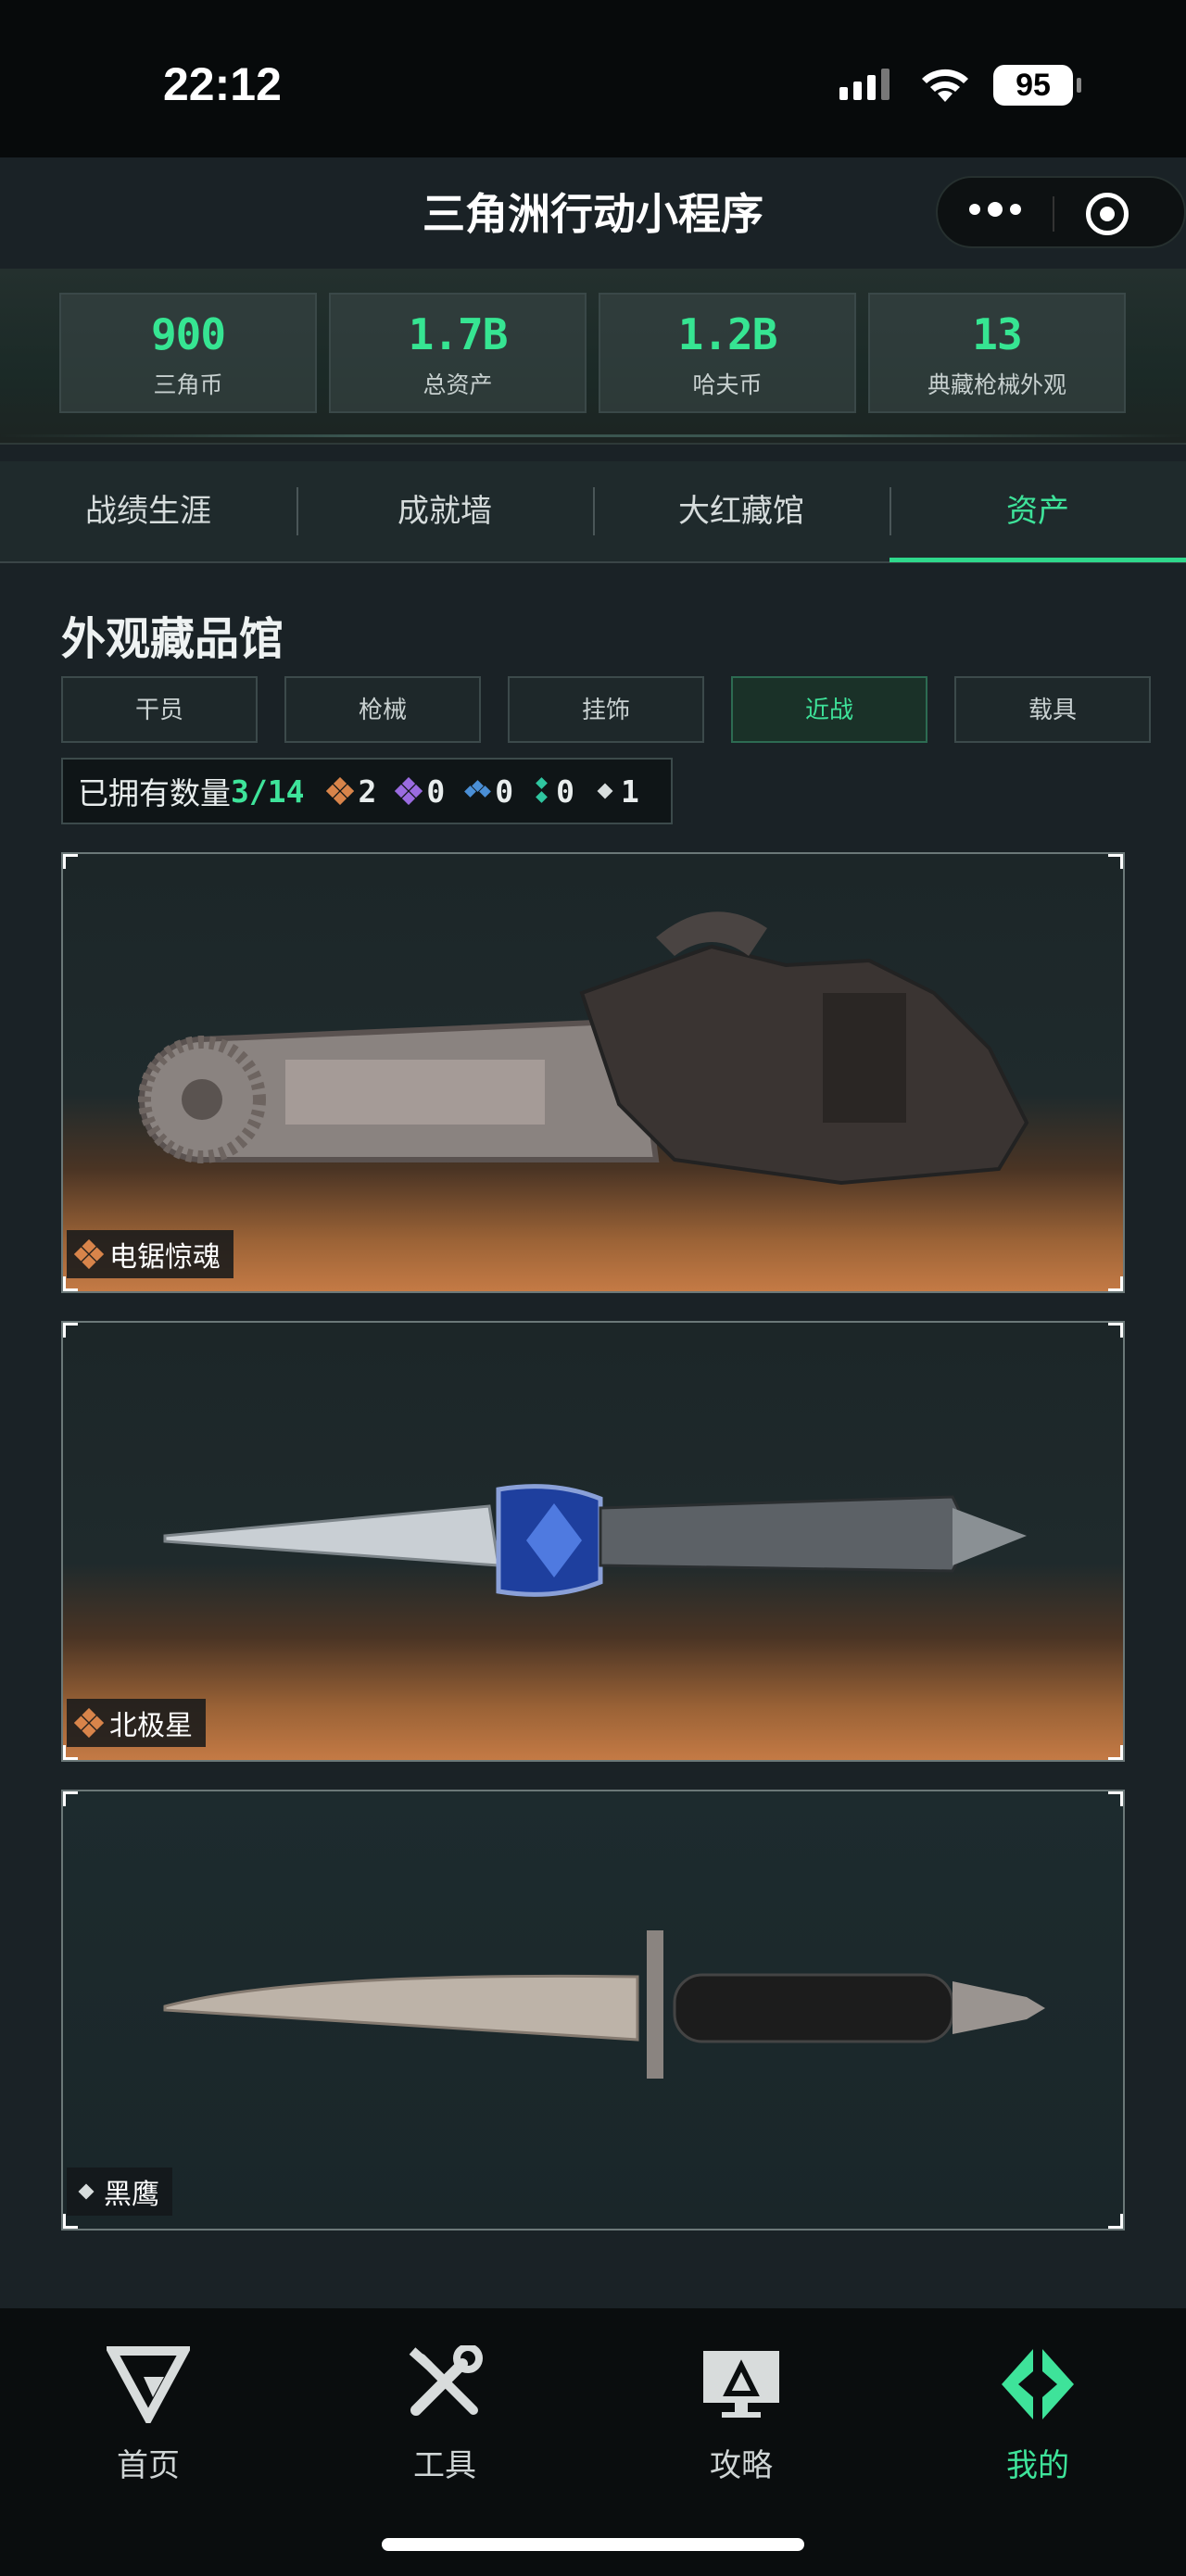 The width and height of the screenshot is (1186, 2576). I want to click on tab-career: 战绩生涯, so click(148, 511).